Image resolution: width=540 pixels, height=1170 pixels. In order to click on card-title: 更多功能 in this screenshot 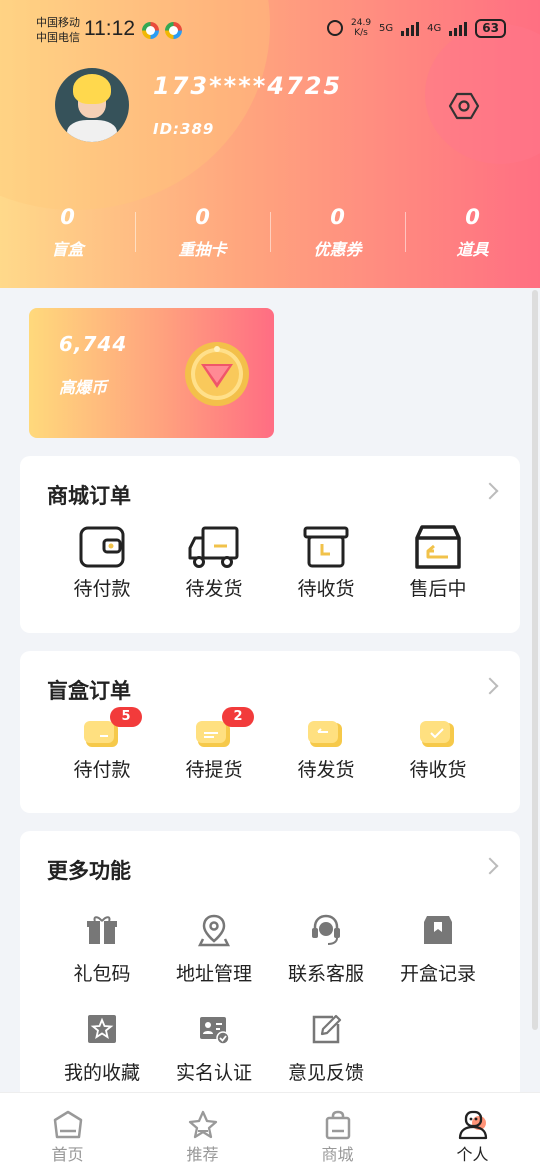, I will do `click(89, 871)`.